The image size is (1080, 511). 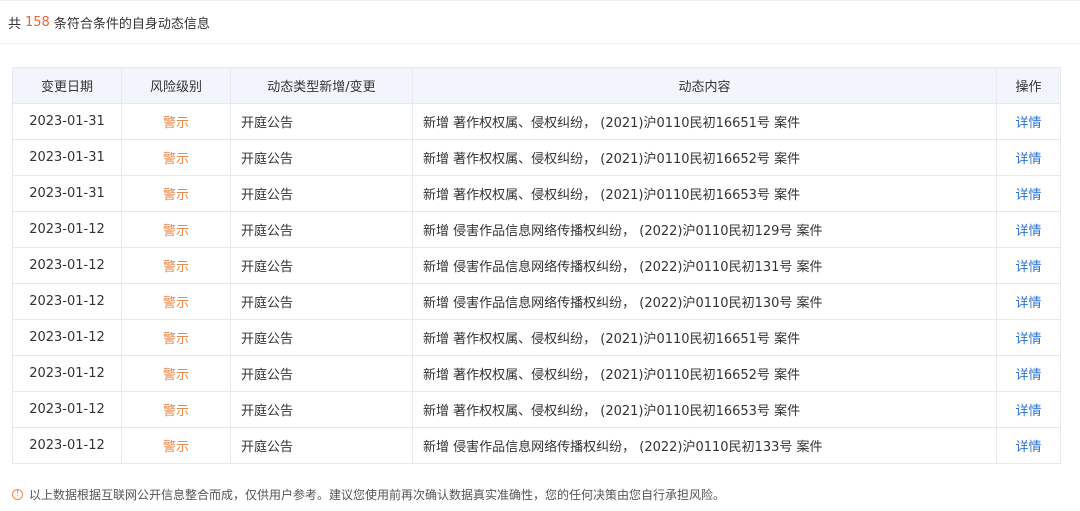 What do you see at coordinates (704, 301) in the screenshot?
I see `cell-content: 新增 侵害作品信息网络传播权纠纷， (2022)沪0110民初130号 案件` at bounding box center [704, 301].